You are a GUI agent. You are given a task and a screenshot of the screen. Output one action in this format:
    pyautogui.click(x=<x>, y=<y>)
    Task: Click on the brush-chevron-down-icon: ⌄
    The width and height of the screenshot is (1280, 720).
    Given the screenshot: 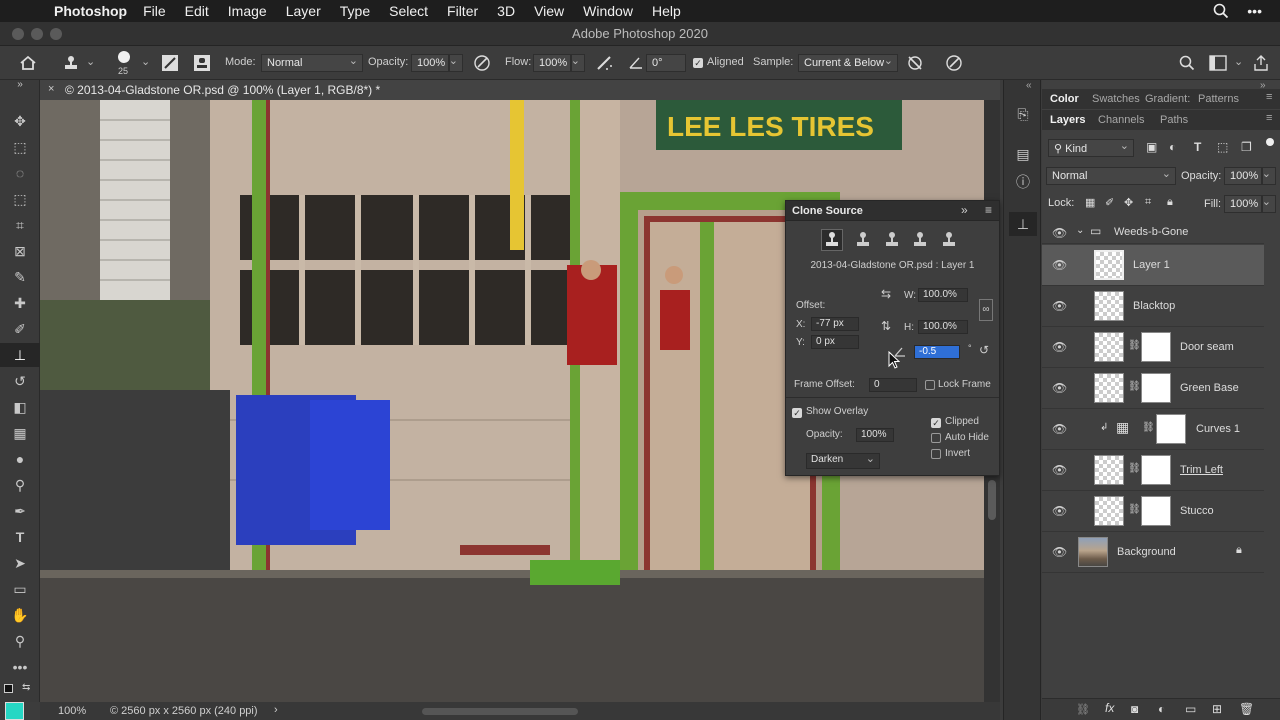 What is the action you would take?
    pyautogui.click(x=145, y=61)
    